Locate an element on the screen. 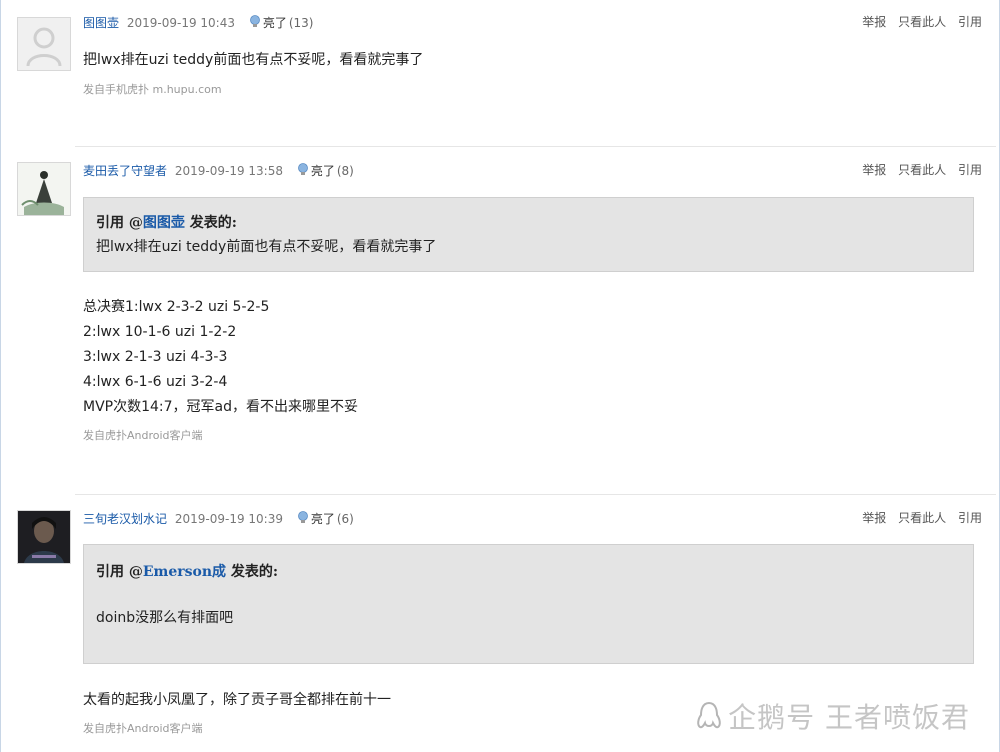 This screenshot has height=752, width=1000. post-time: 2019-09-19 10:39 is located at coordinates (228, 519).